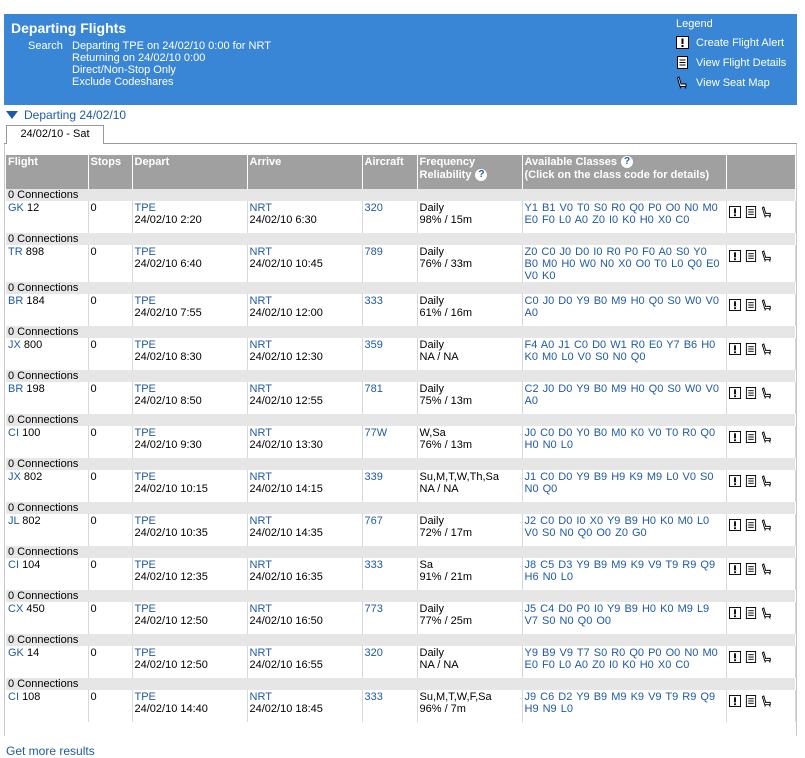 Image resolution: width=805 pixels, height=758 pixels. What do you see at coordinates (55, 134) in the screenshot?
I see `tab-date: 24/02/10 - Sat` at bounding box center [55, 134].